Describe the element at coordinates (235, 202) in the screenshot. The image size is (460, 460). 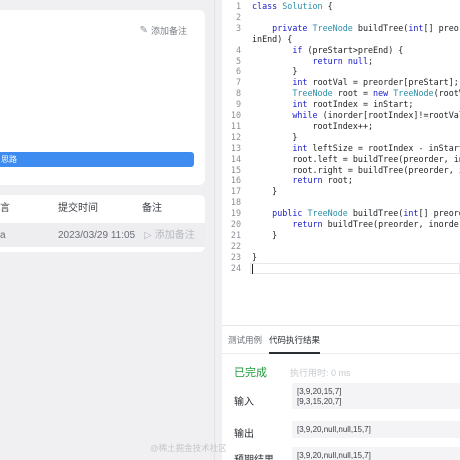
I see `line-number: 18` at that location.